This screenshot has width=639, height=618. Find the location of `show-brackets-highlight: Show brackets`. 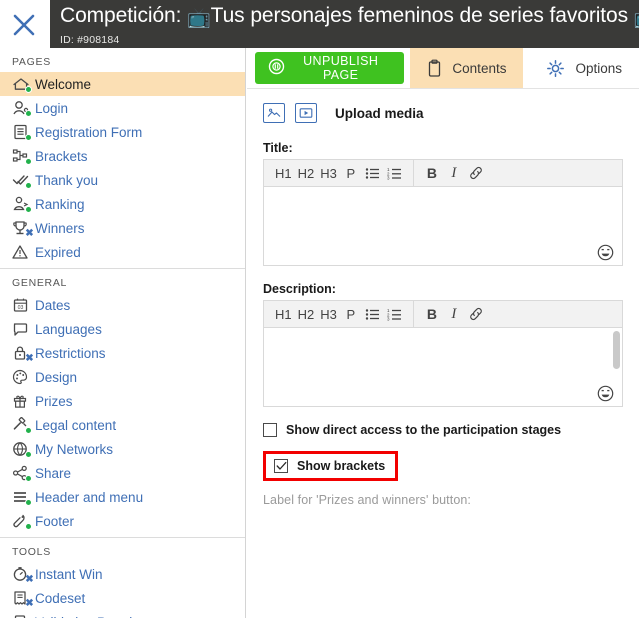

show-brackets-highlight: Show brackets is located at coordinates (331, 466).